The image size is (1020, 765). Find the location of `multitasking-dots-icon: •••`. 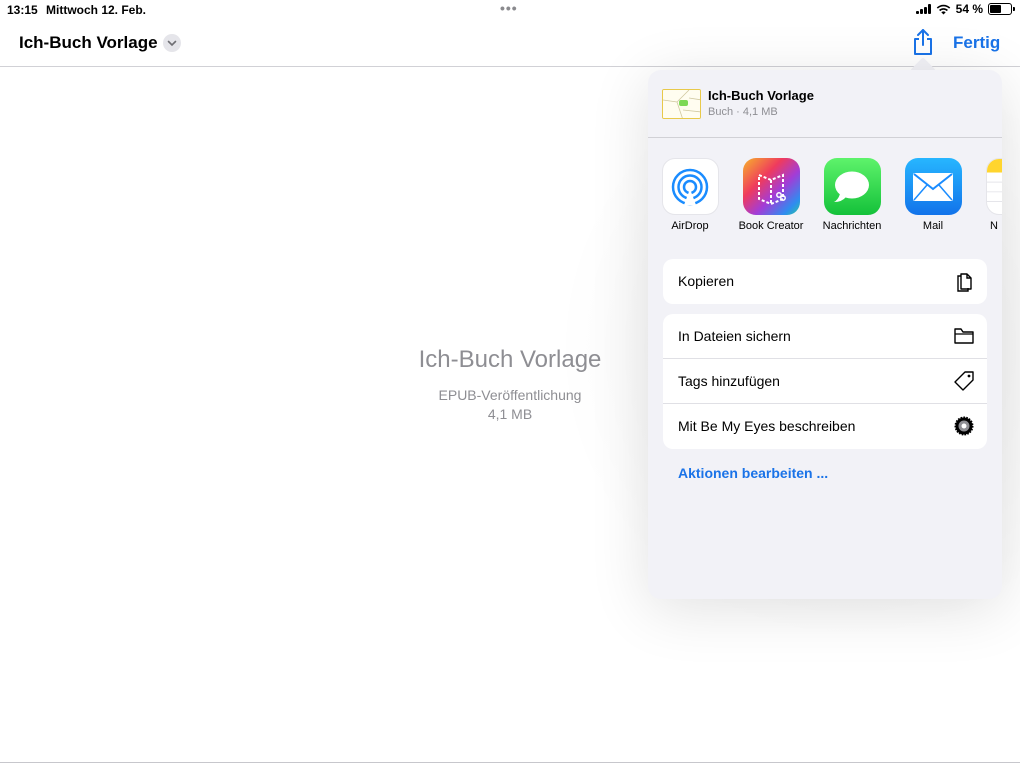

multitasking-dots-icon: ••• is located at coordinates (509, 8).